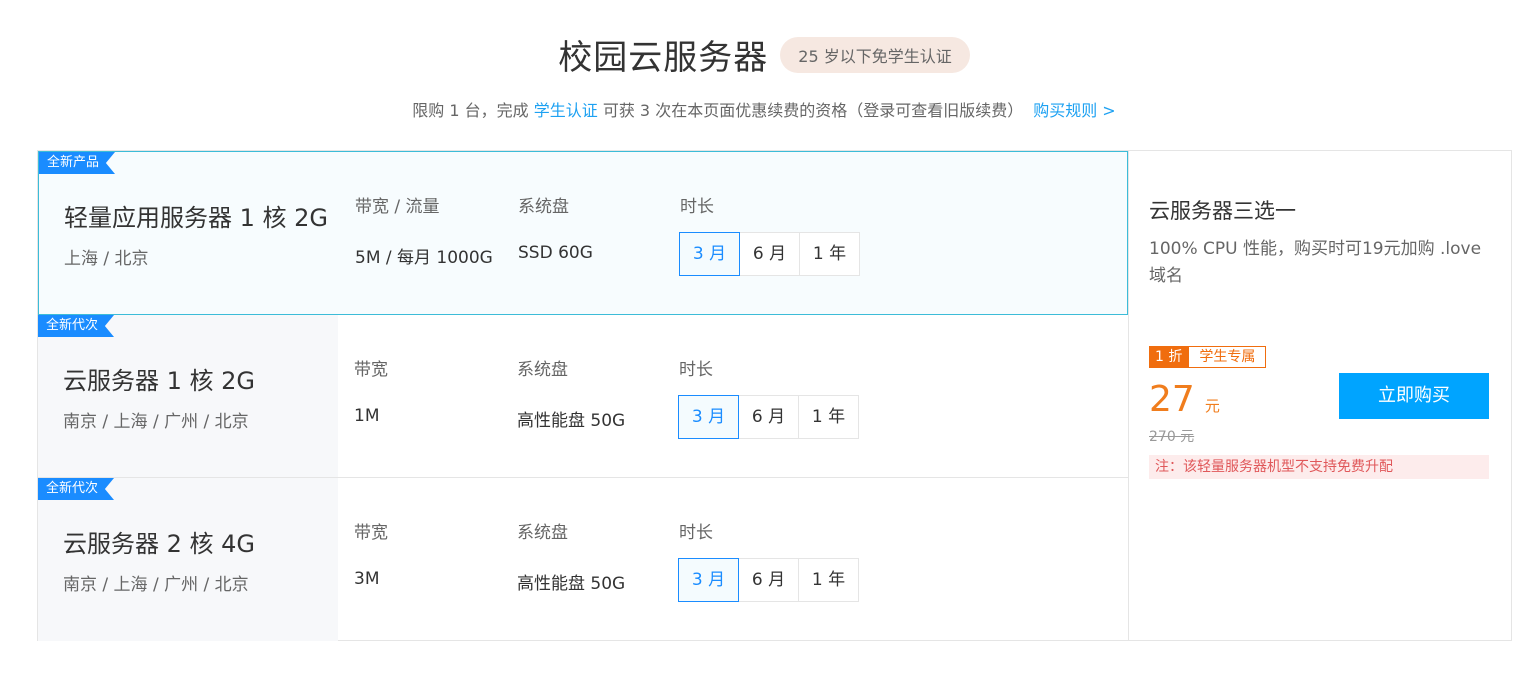  Describe the element at coordinates (875, 54) in the screenshot. I see `age-badge: 25 岁以下免学生认证` at that location.